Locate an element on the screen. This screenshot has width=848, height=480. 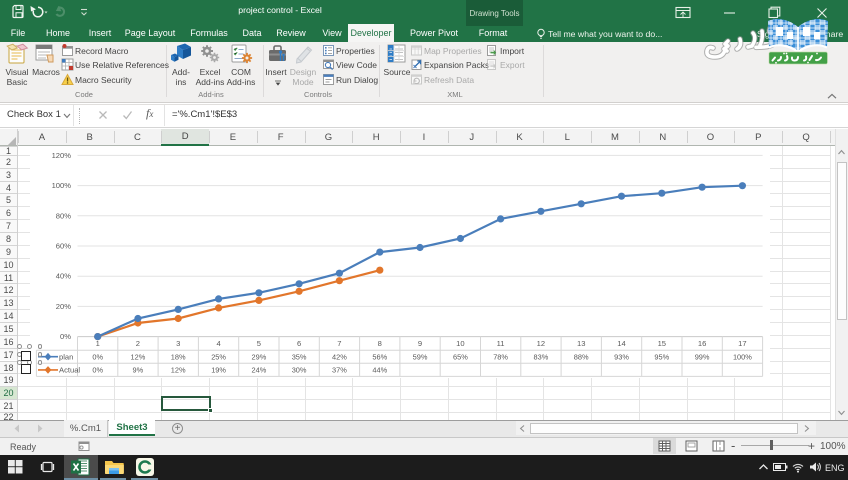
svg-text: 42% is located at coordinates (339, 357).